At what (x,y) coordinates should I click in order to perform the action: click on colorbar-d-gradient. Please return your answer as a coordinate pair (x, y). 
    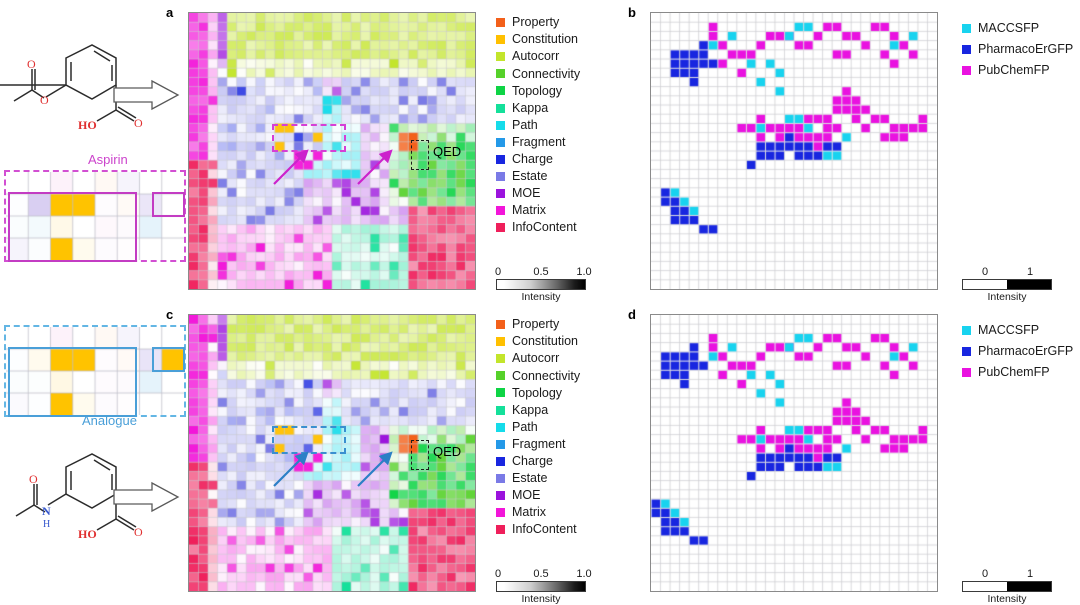
    Looking at the image, I should click on (1007, 586).